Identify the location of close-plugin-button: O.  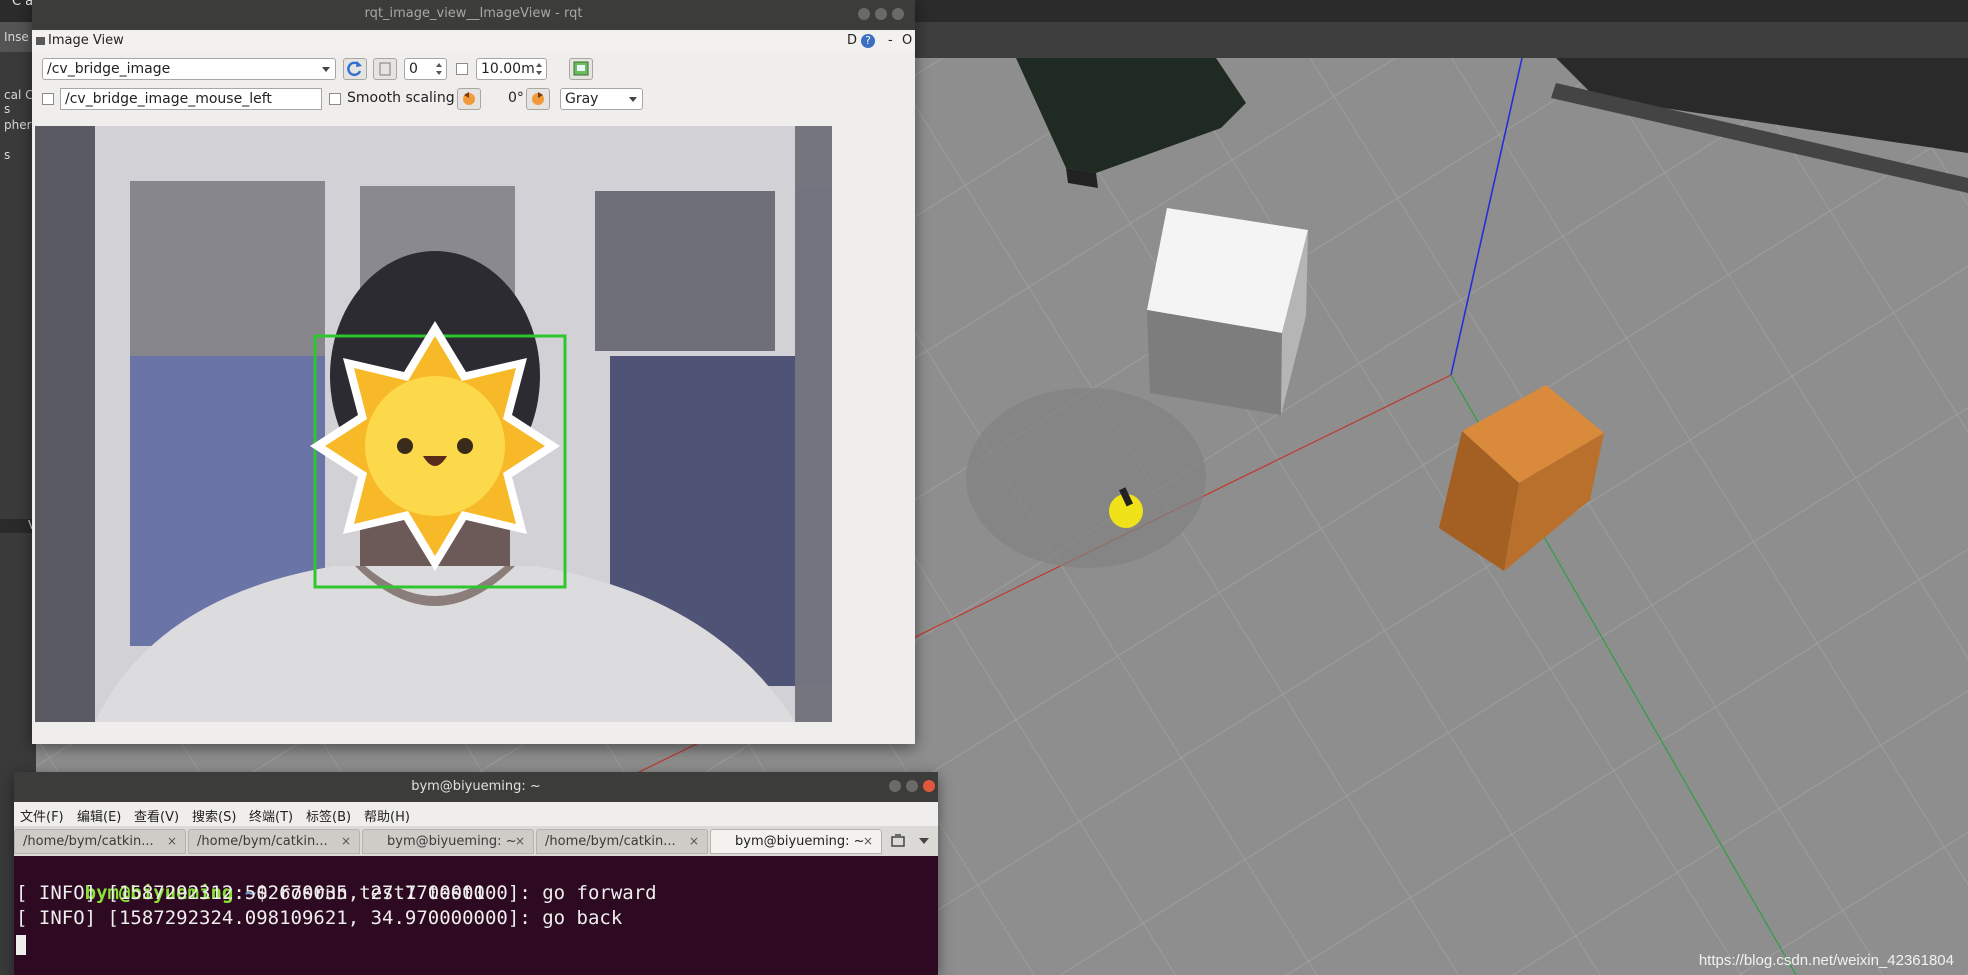
(907, 40).